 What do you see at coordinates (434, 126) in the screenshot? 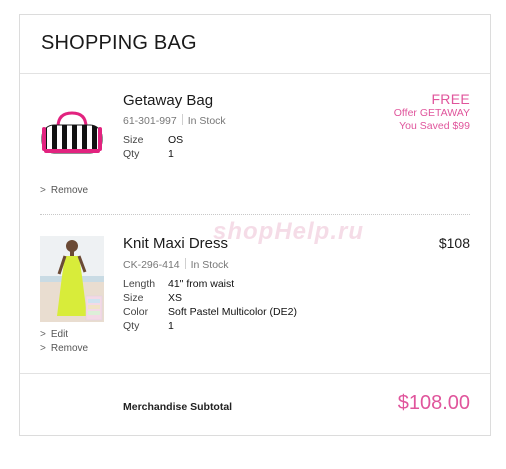
I see `savings-text: You Saved $99` at bounding box center [434, 126].